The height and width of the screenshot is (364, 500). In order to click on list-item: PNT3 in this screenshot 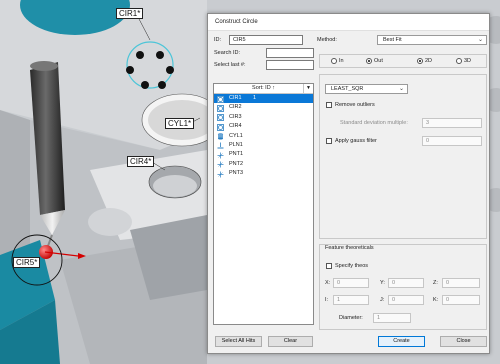, I will do `click(263, 173)`.